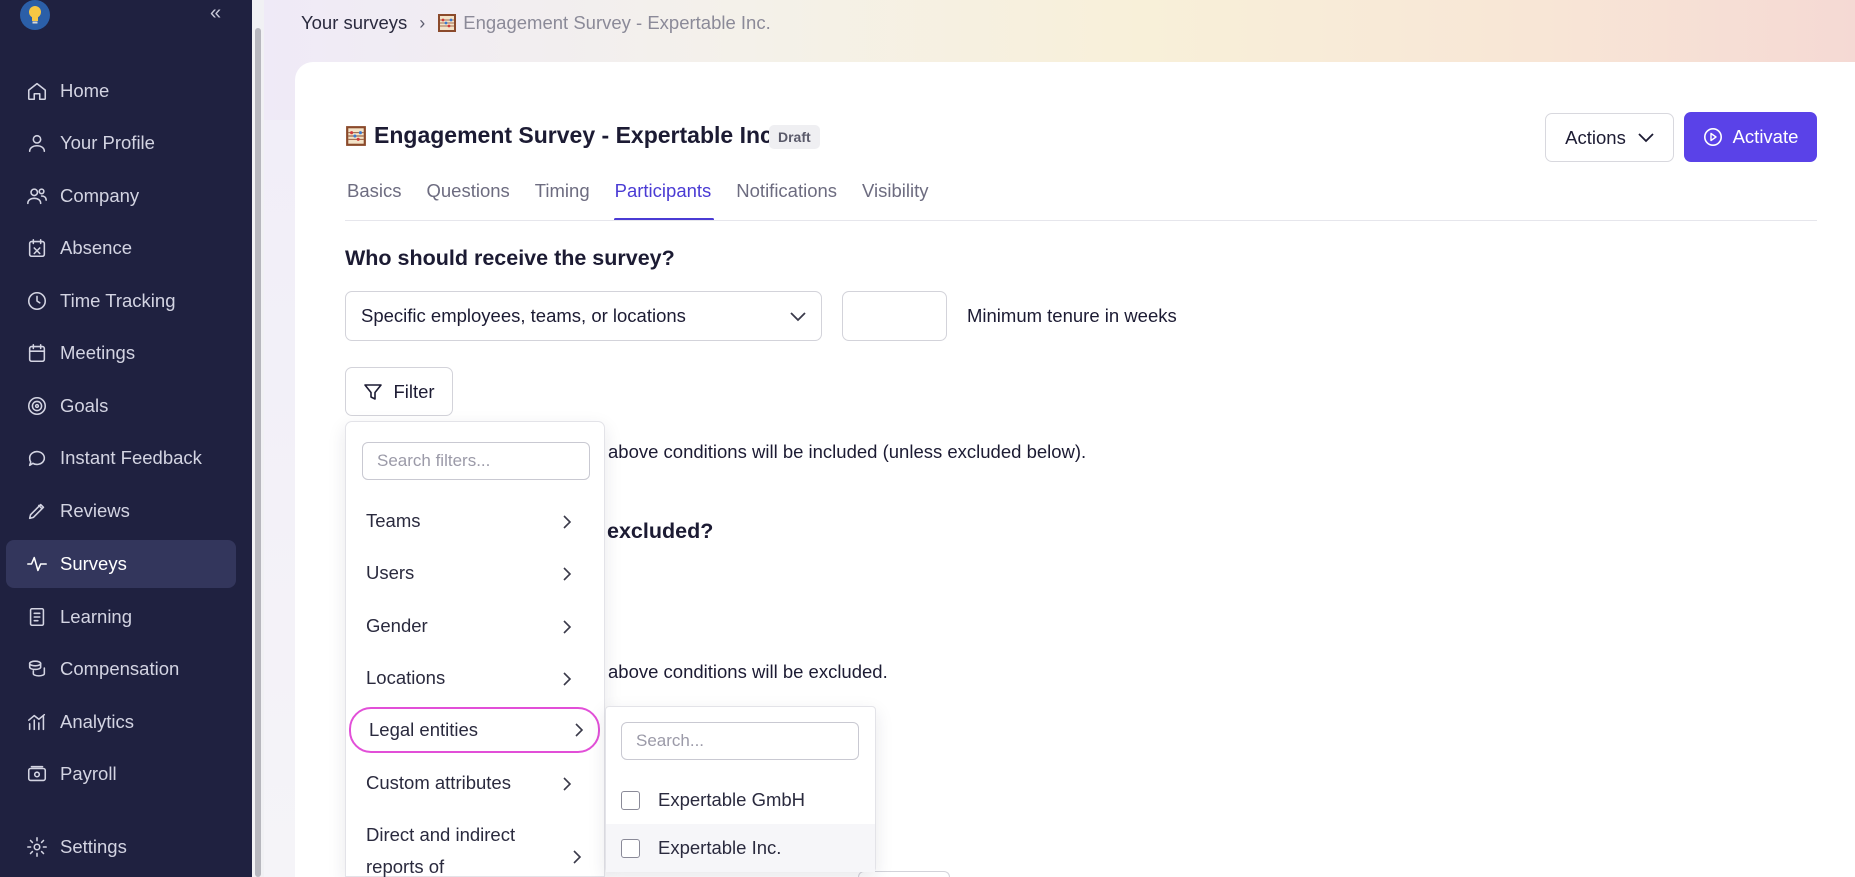  I want to click on legal-entity-option: Expertable GmbH, so click(740, 800).